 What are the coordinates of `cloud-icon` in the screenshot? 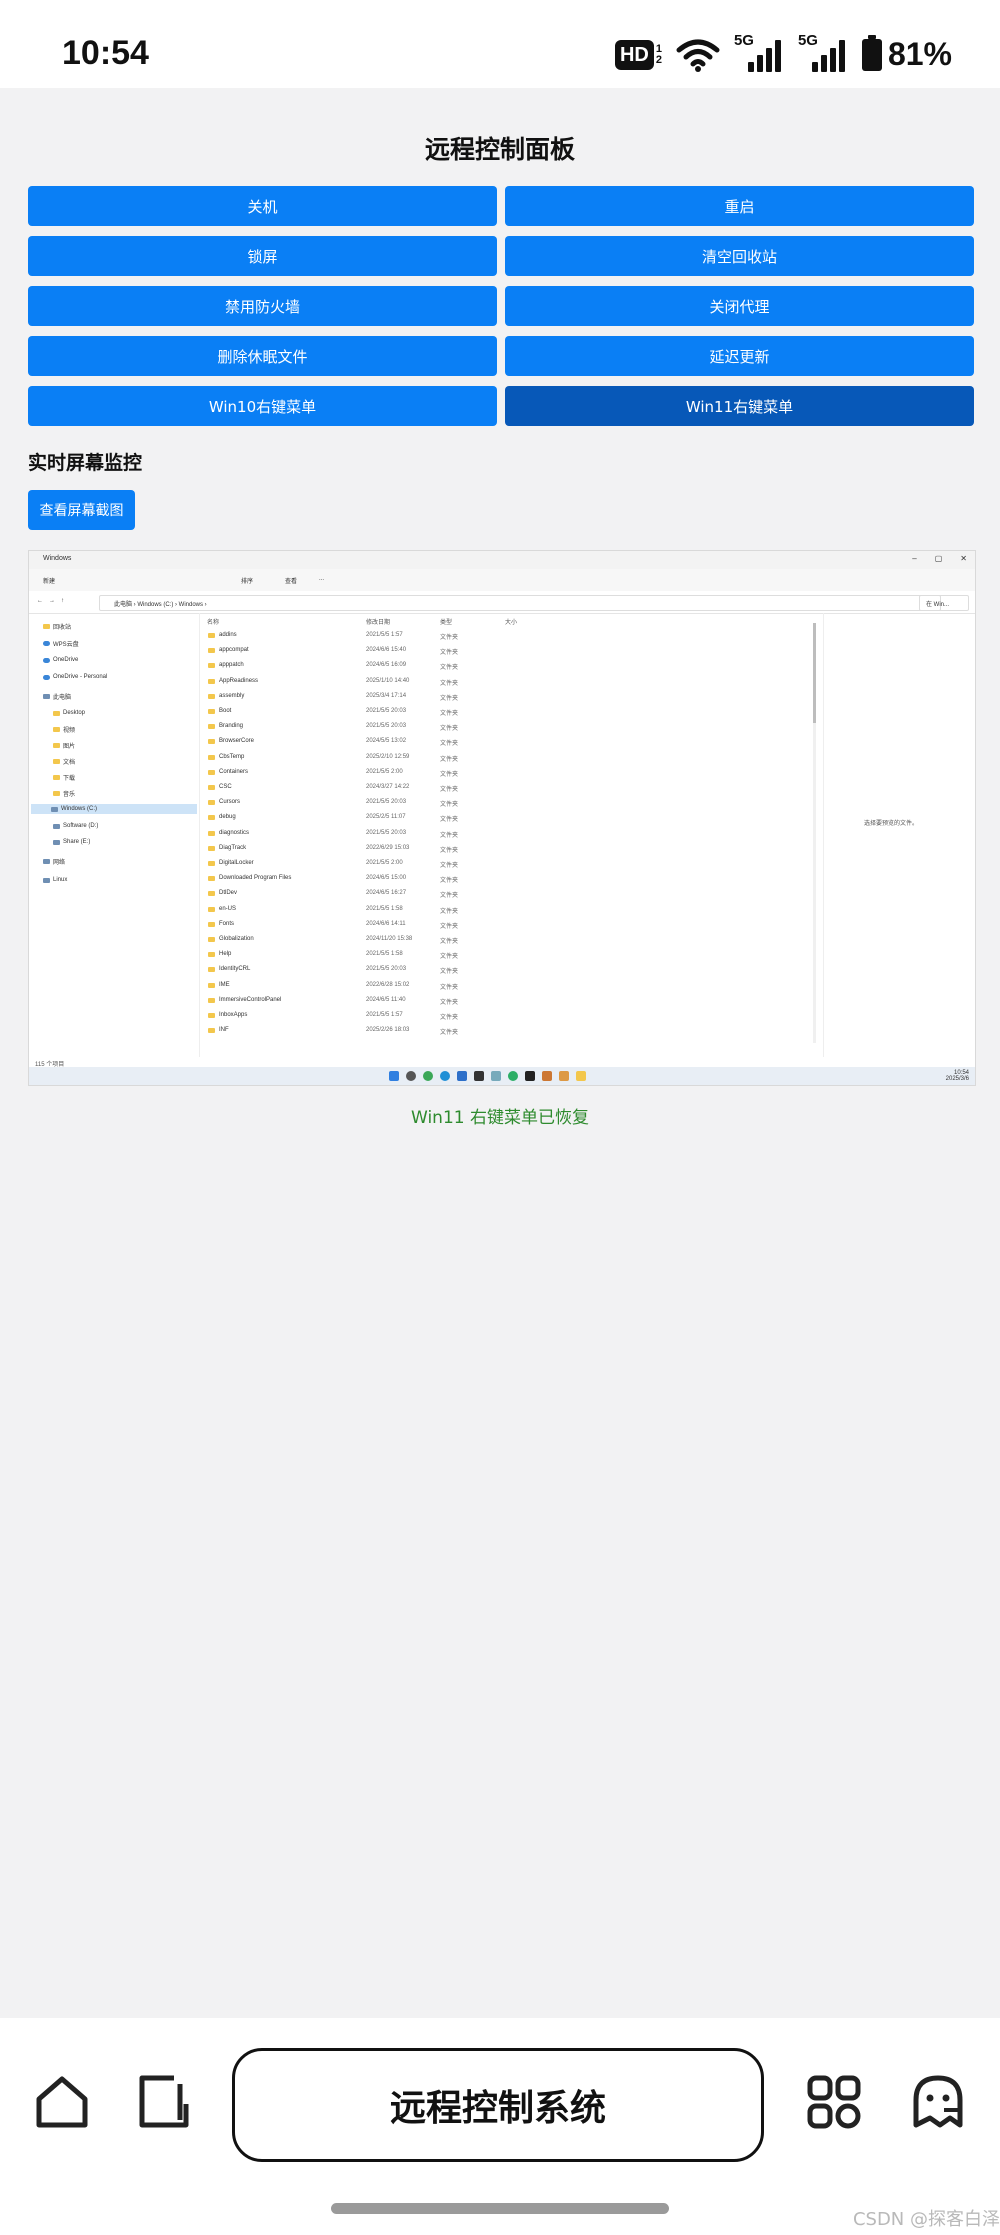 It's located at (46, 660).